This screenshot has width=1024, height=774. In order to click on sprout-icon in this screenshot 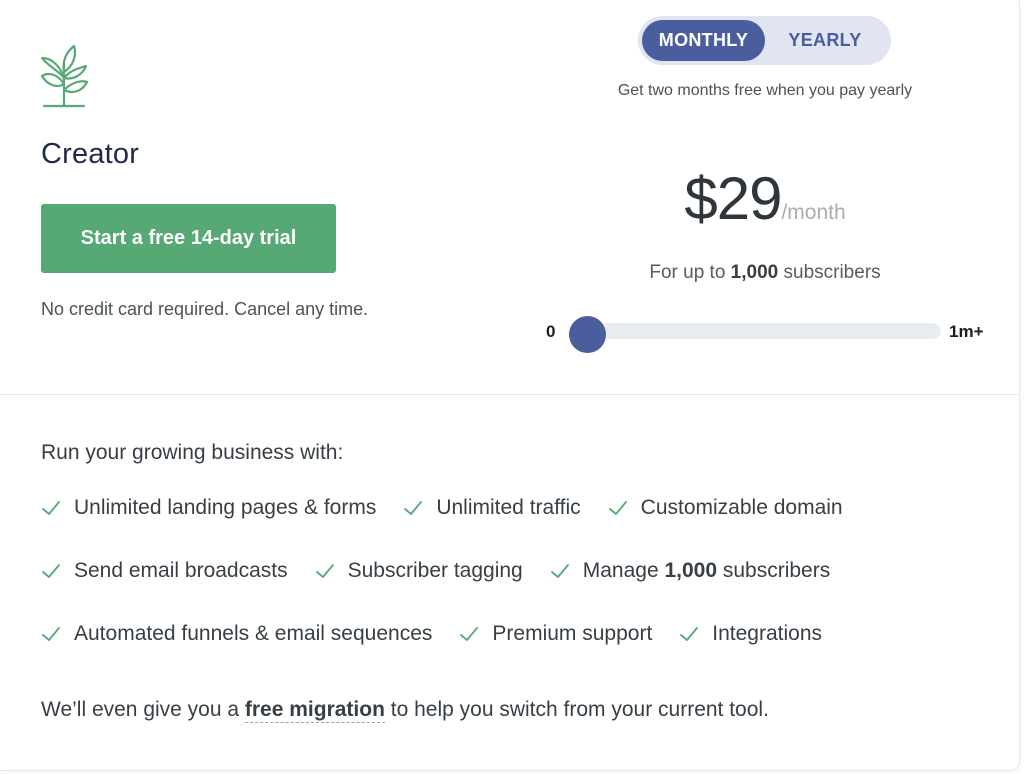, I will do `click(64, 76)`.